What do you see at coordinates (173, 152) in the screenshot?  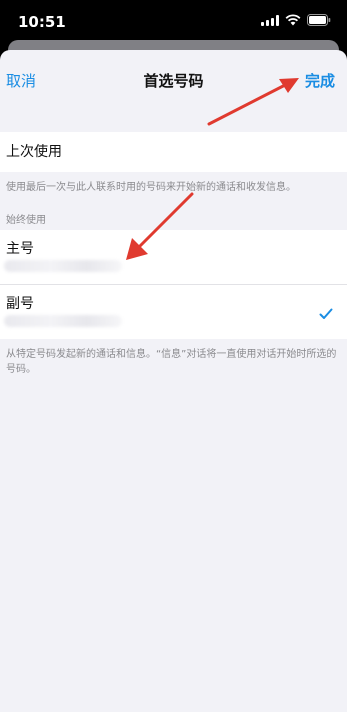 I see `last-used-option: 上次使用` at bounding box center [173, 152].